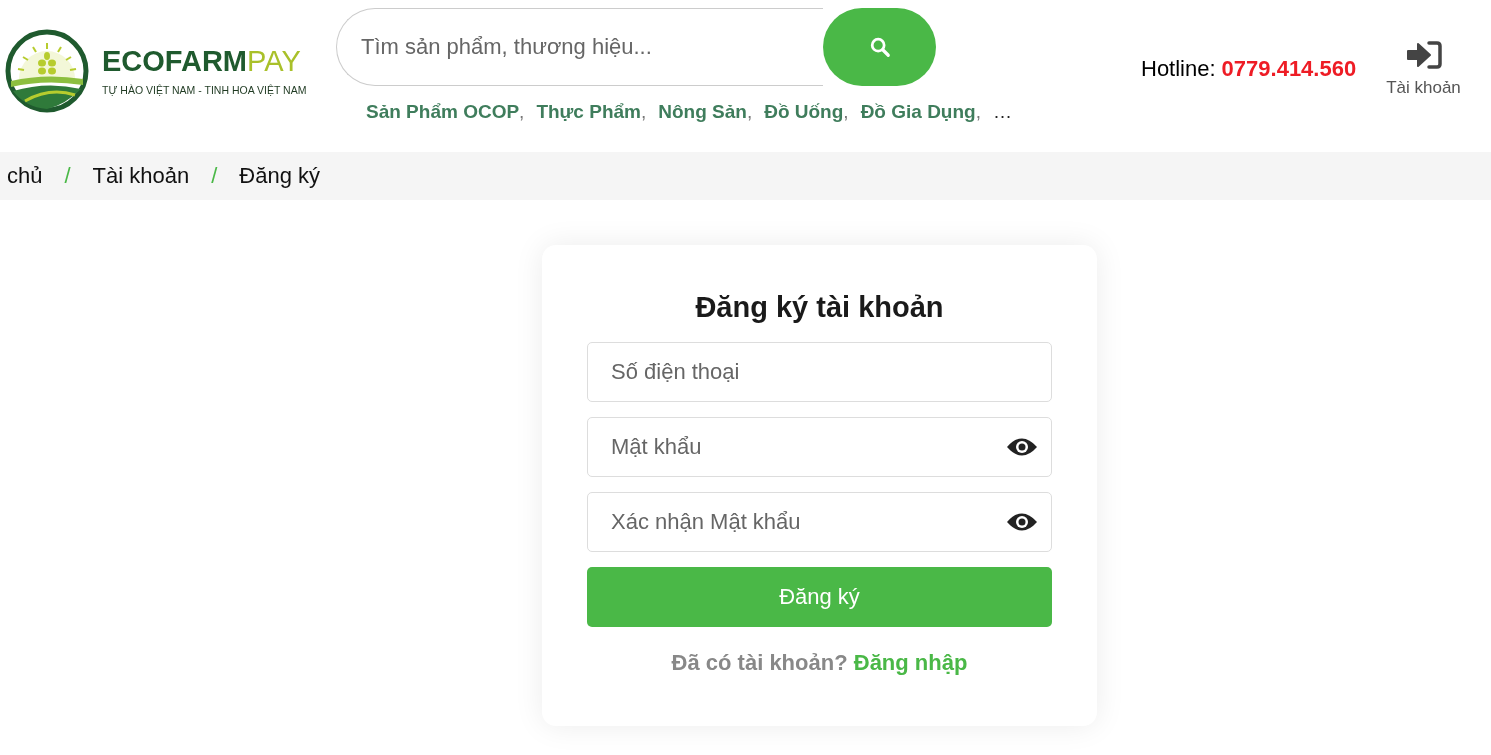 The width and height of the screenshot is (1491, 755). What do you see at coordinates (819, 522) in the screenshot?
I see `password-field: Xác nhận Mật khẩu` at bounding box center [819, 522].